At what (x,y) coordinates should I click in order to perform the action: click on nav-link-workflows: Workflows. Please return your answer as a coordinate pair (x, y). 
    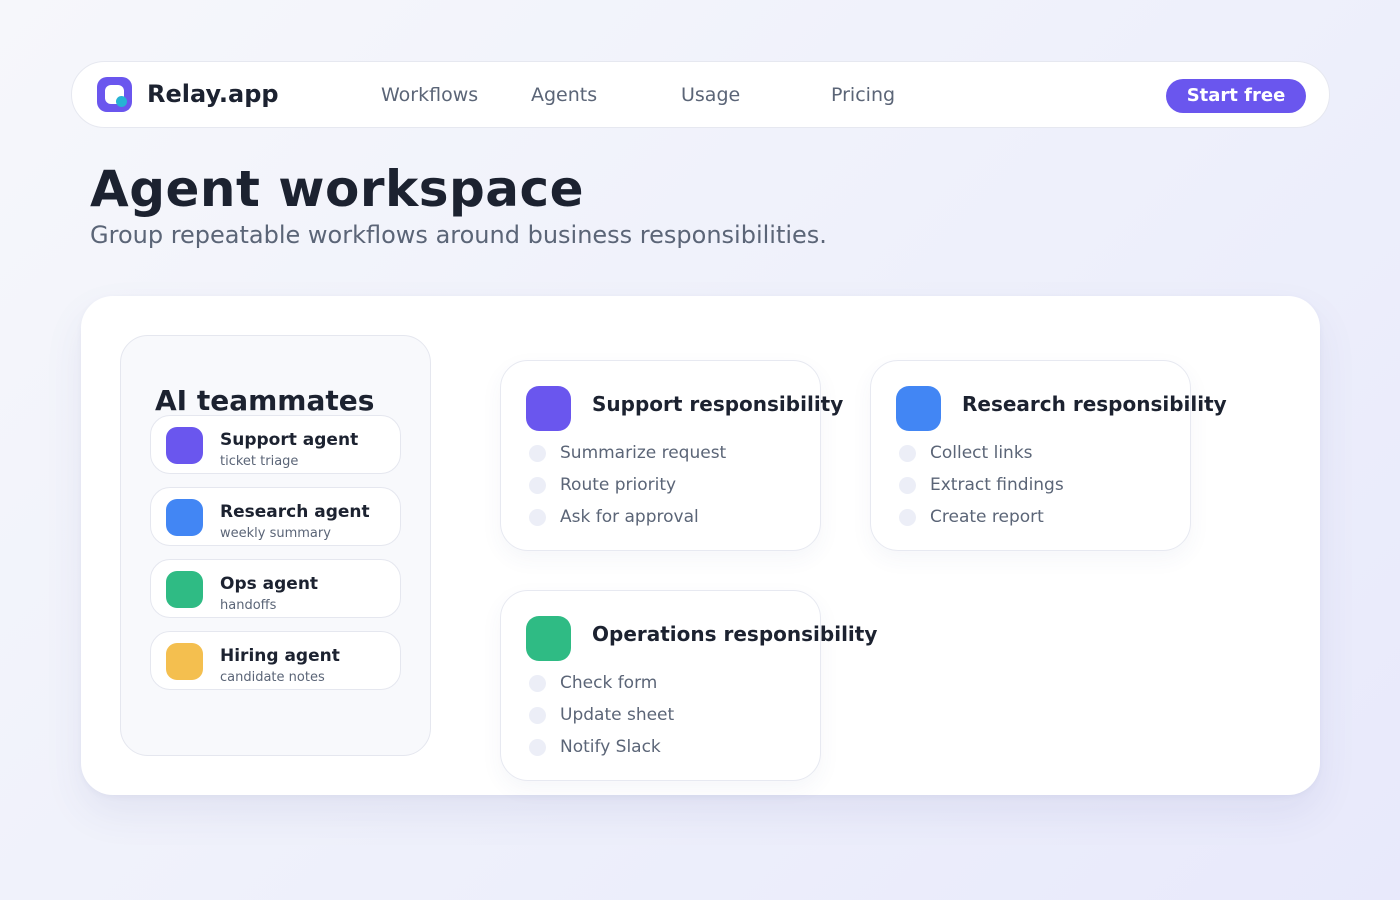
    Looking at the image, I should click on (429, 95).